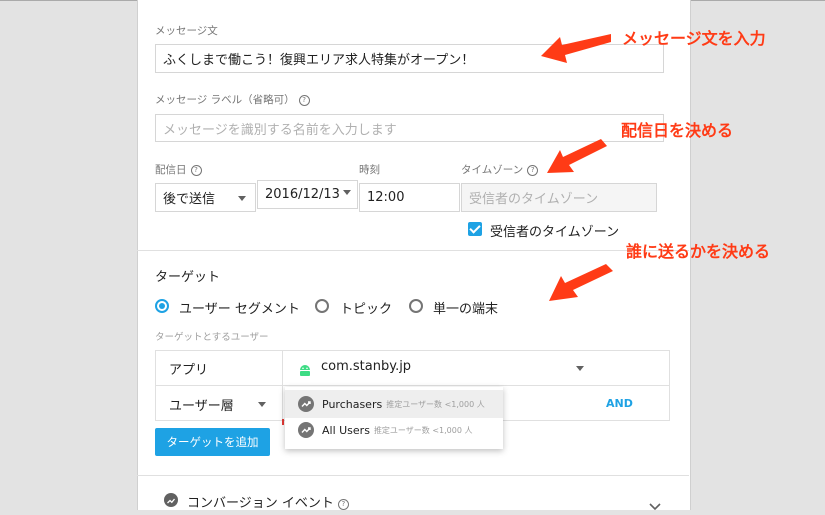 Image resolution: width=825 pixels, height=515 pixels. I want to click on annotation-arrows, so click(577, 167).